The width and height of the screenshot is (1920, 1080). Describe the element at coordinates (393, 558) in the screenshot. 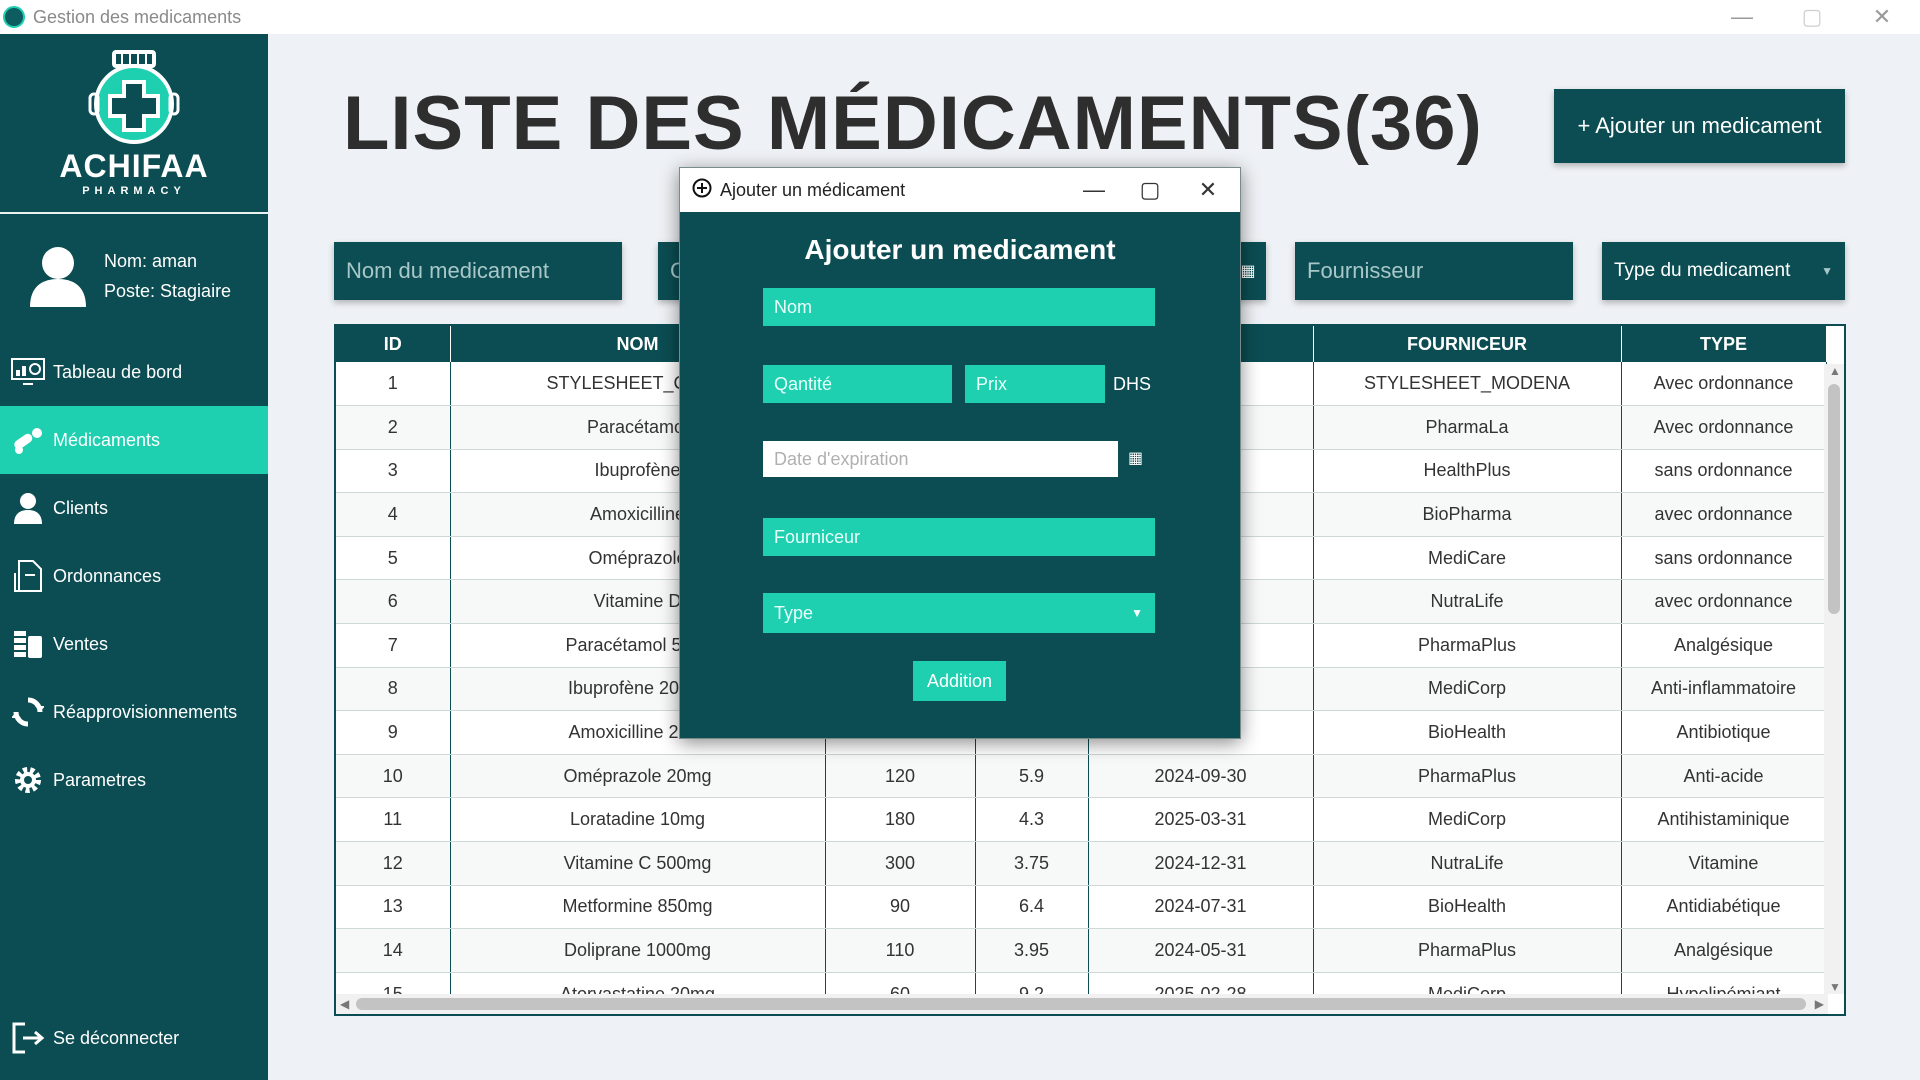

I see `cell-id: 5` at that location.